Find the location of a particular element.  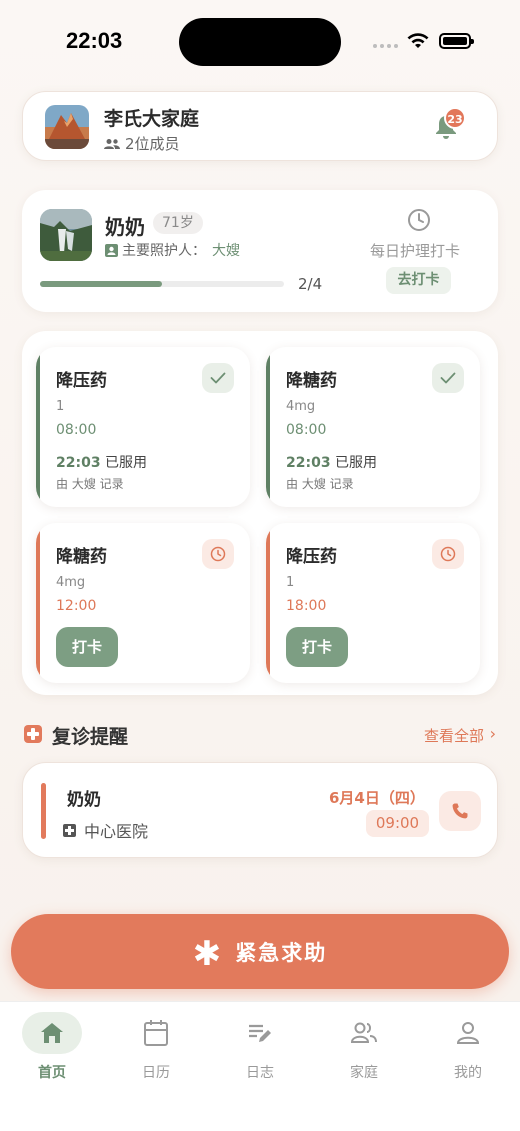

profile-icon is located at coordinates (468, 1033).